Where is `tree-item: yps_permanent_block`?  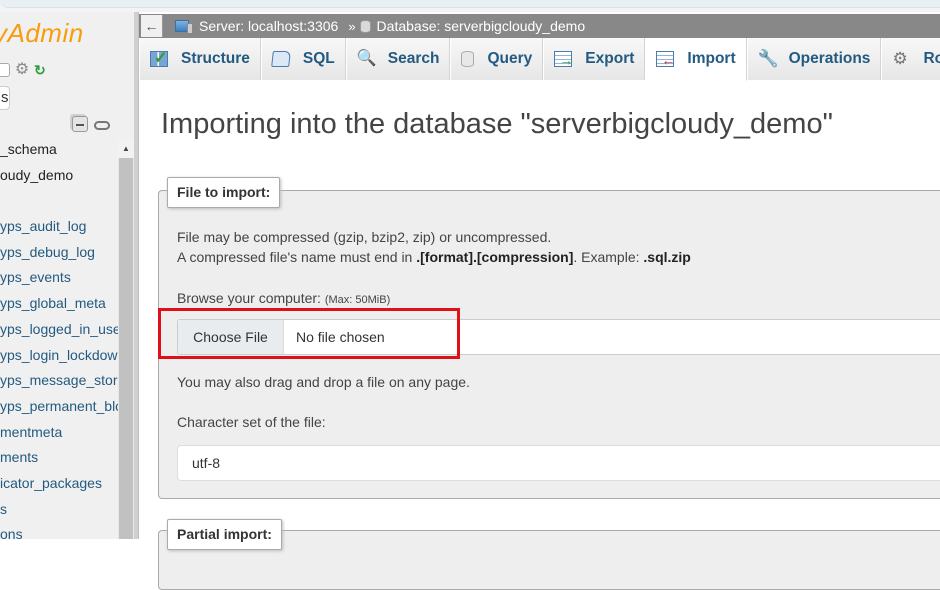 tree-item: yps_permanent_block is located at coordinates (59, 410).